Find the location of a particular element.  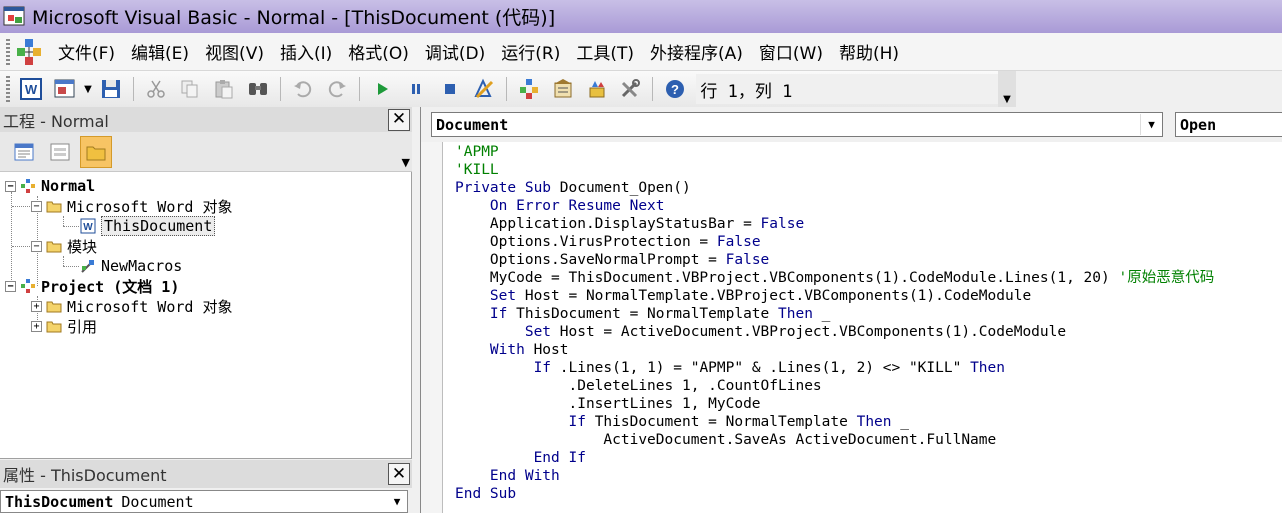

toolbar-grip-handle is located at coordinates (8, 89).